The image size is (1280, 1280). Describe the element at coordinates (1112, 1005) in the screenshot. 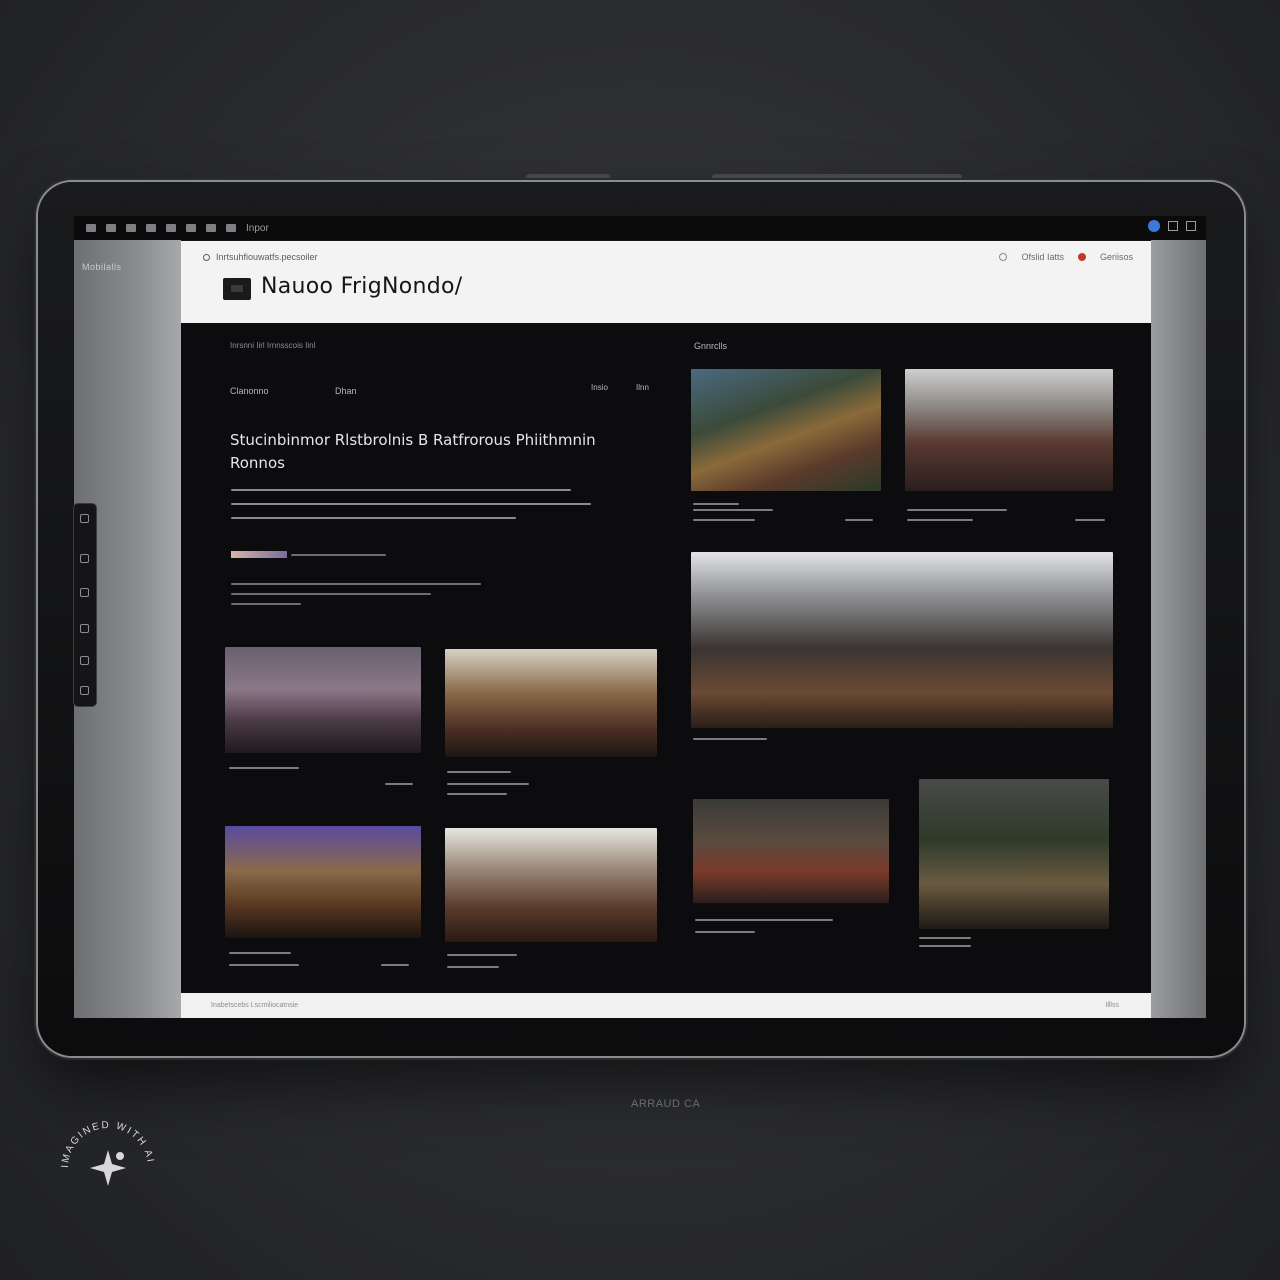

I see `footer-link: Illlss` at that location.